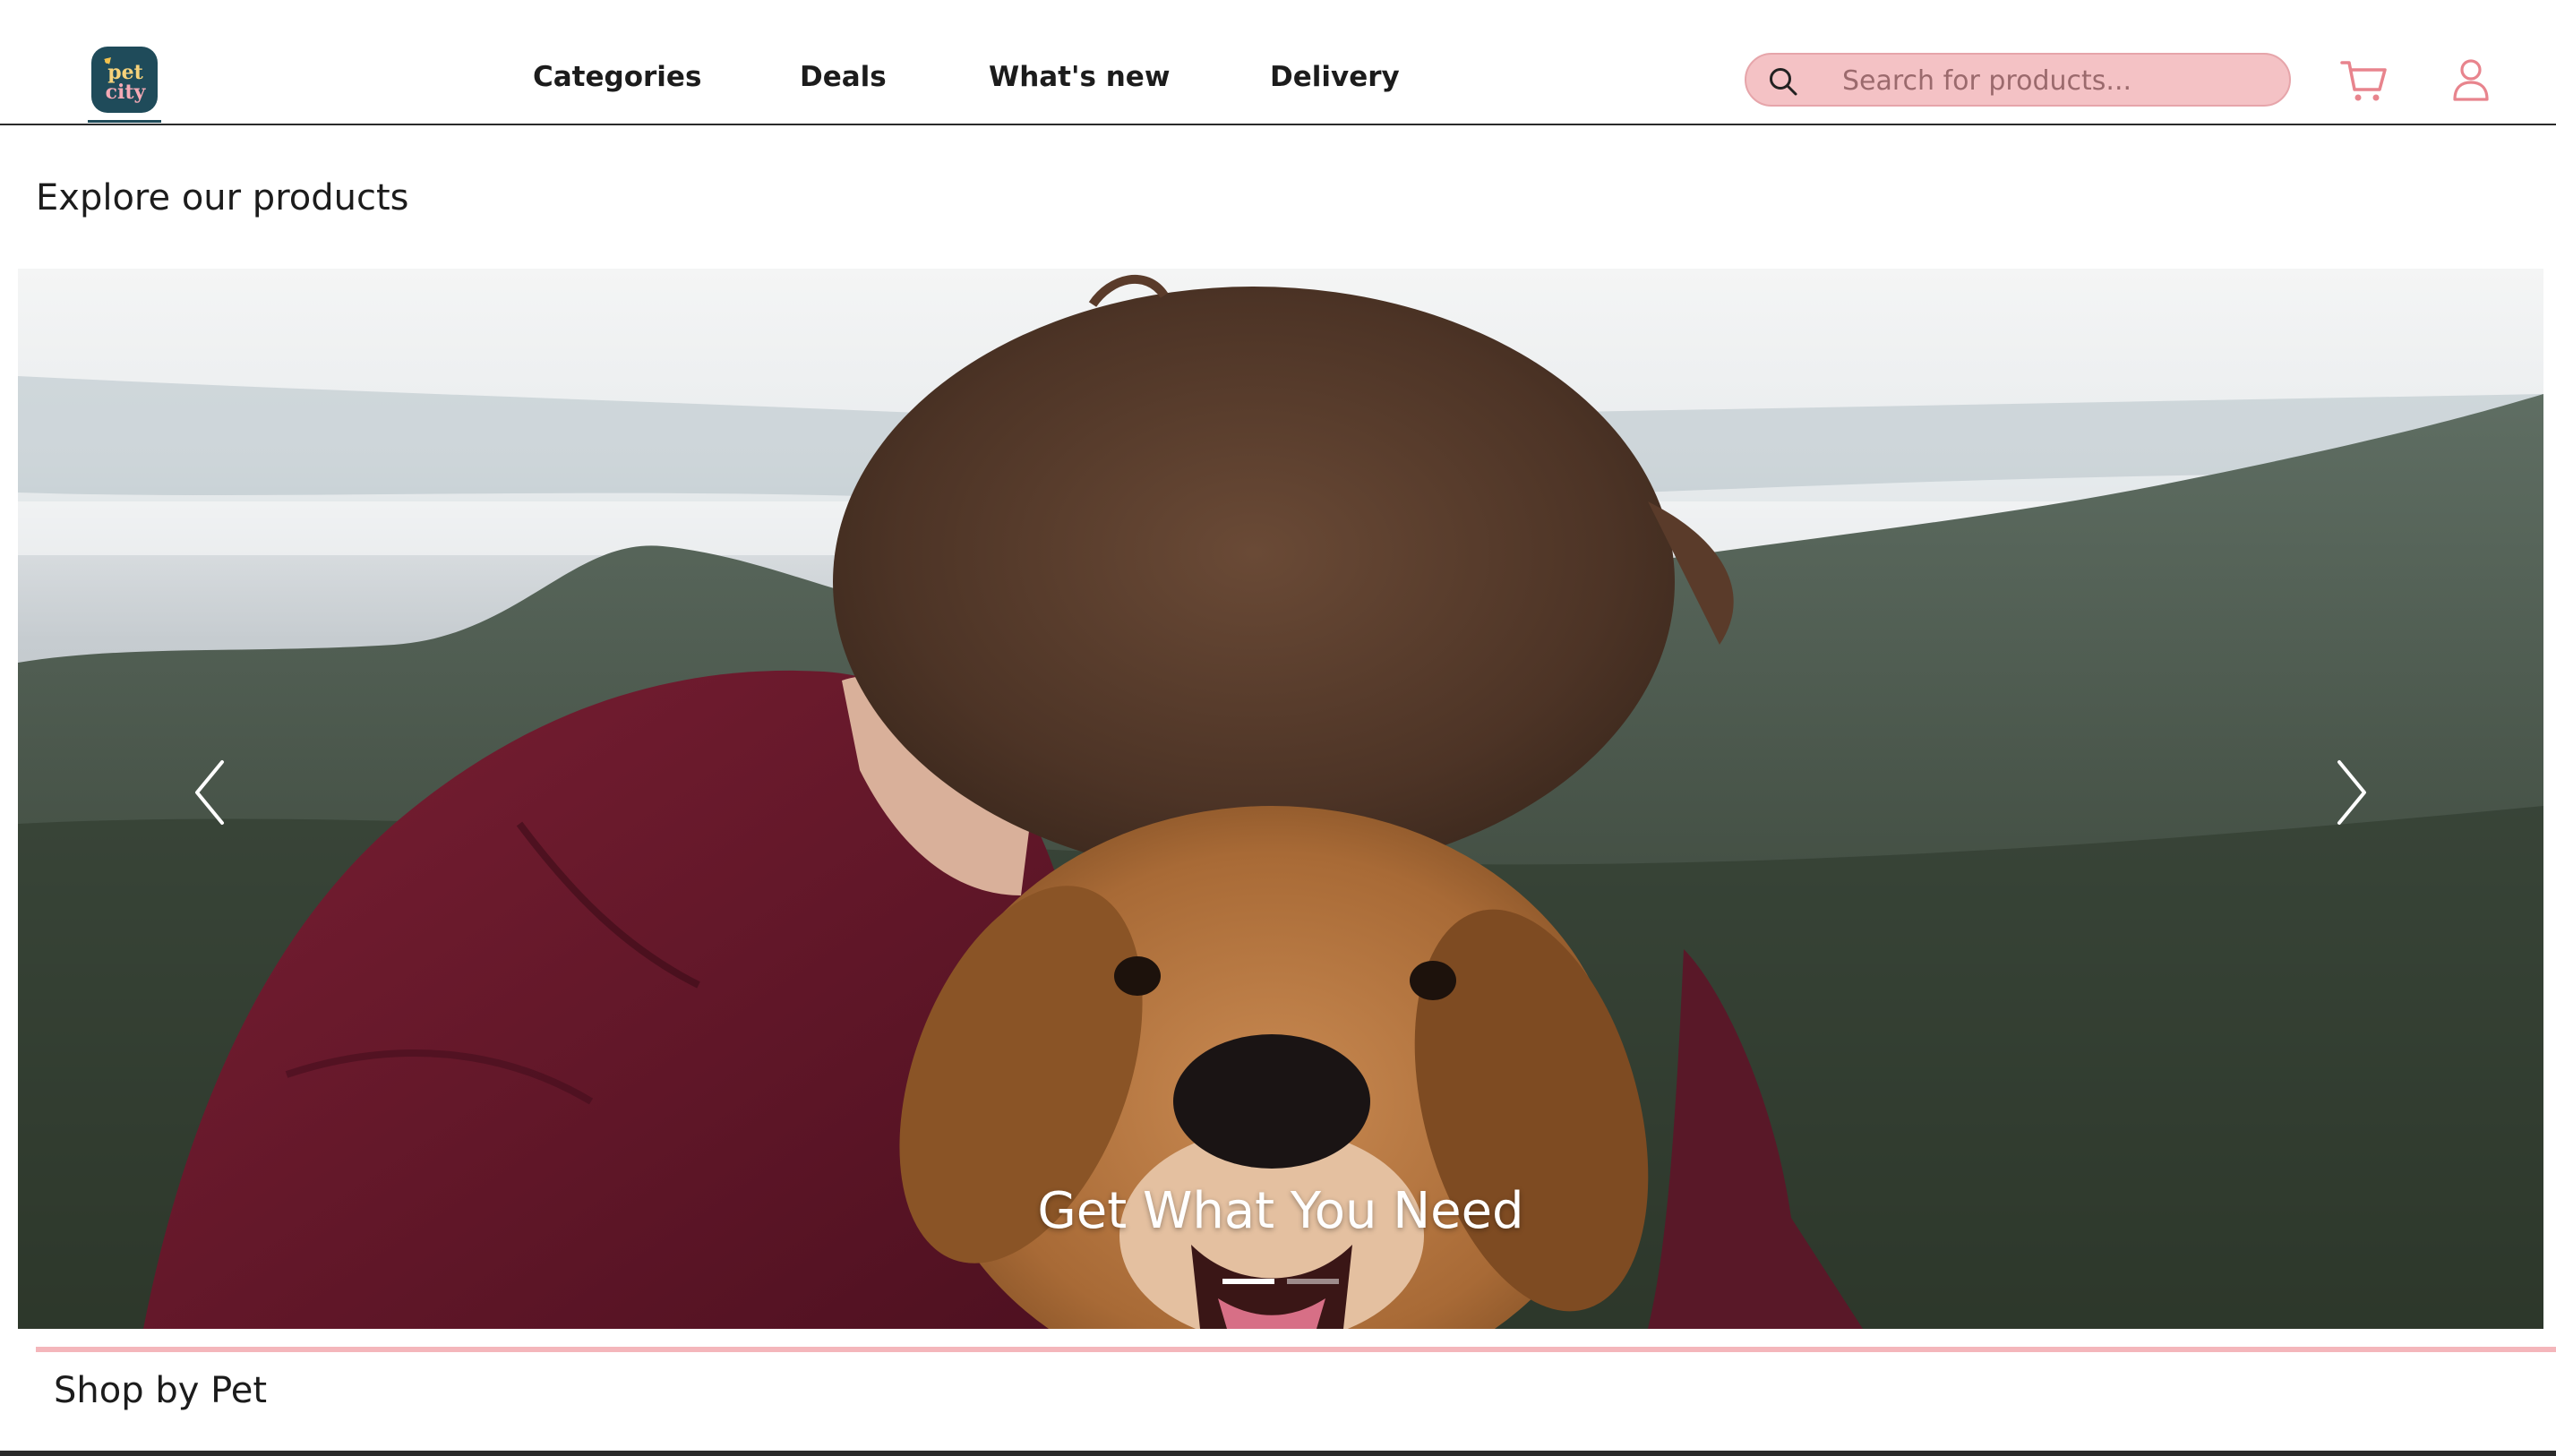 The width and height of the screenshot is (2556, 1456). Describe the element at coordinates (1278, 1453) in the screenshot. I see `bottom-border` at that location.